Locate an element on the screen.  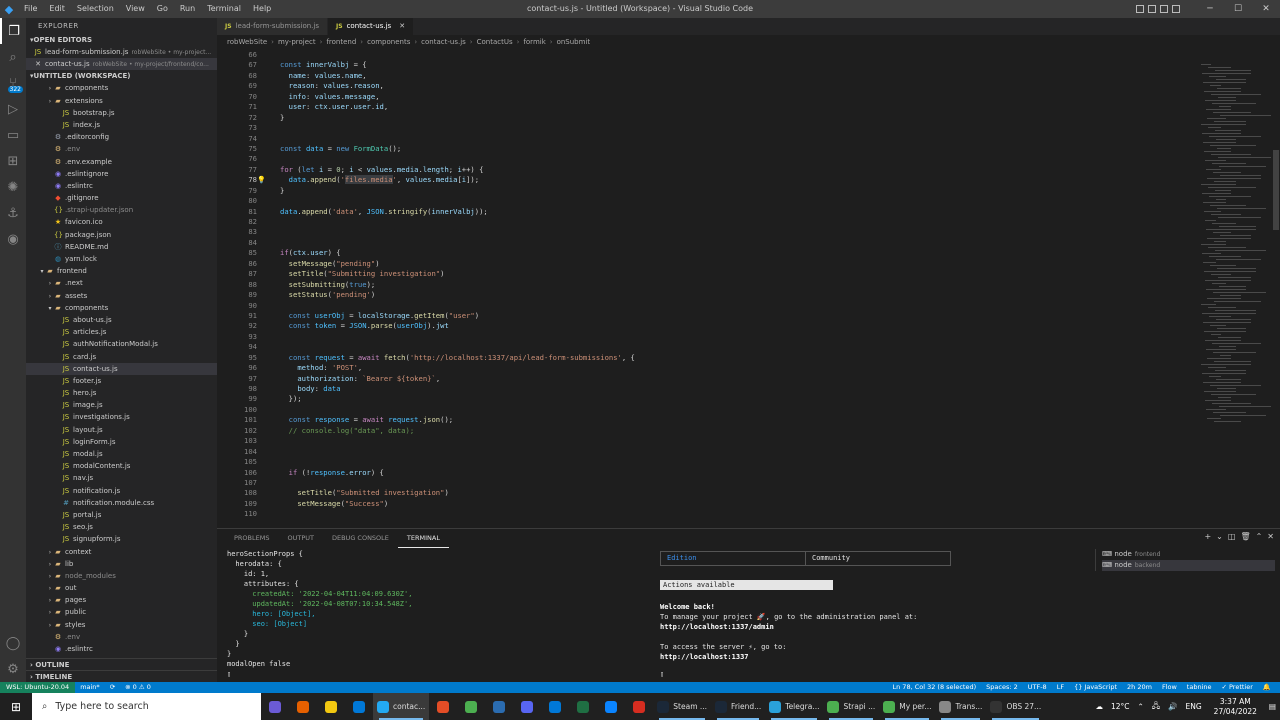
tree-file: JS modal.js is located at coordinates (121, 454).